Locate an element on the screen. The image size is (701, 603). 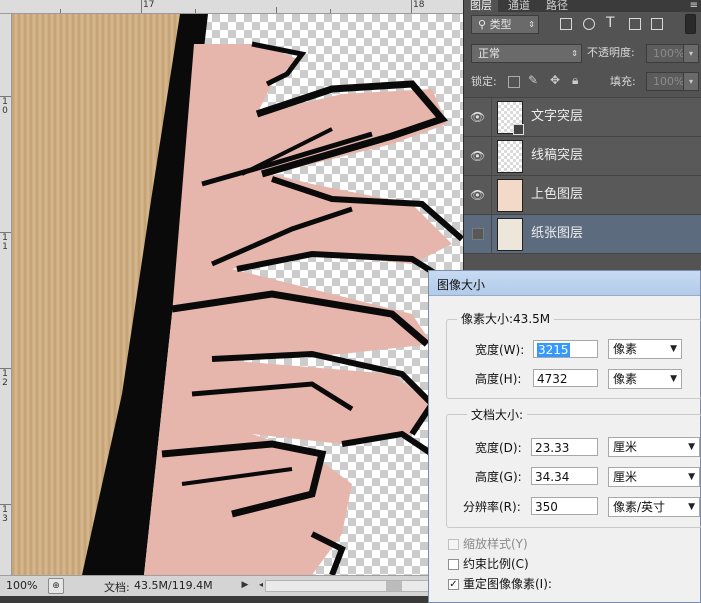
lock-transparent-icon is located at coordinates (514, 82).